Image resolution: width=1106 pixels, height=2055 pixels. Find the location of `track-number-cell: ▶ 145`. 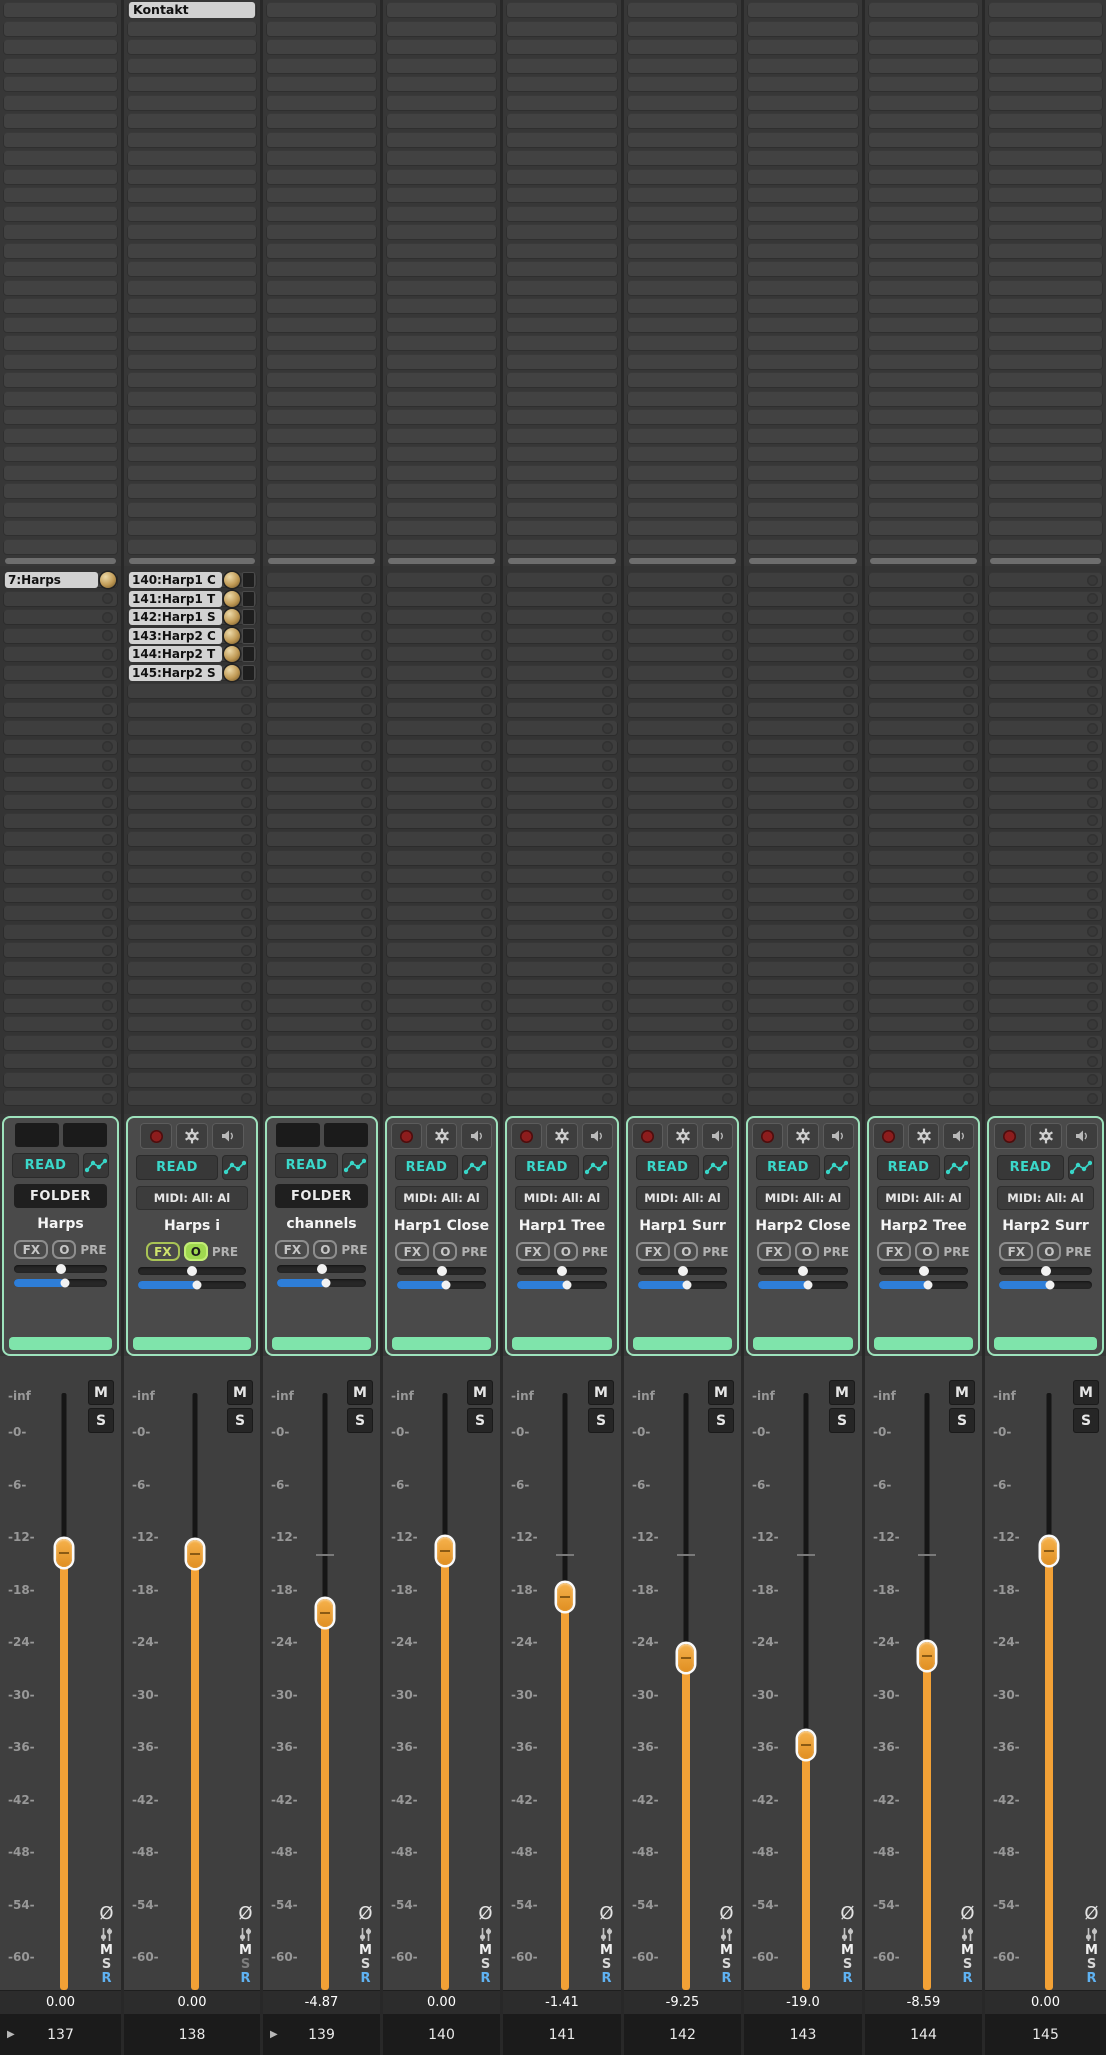

track-number-cell: ▶ 145 is located at coordinates (1045, 2034).